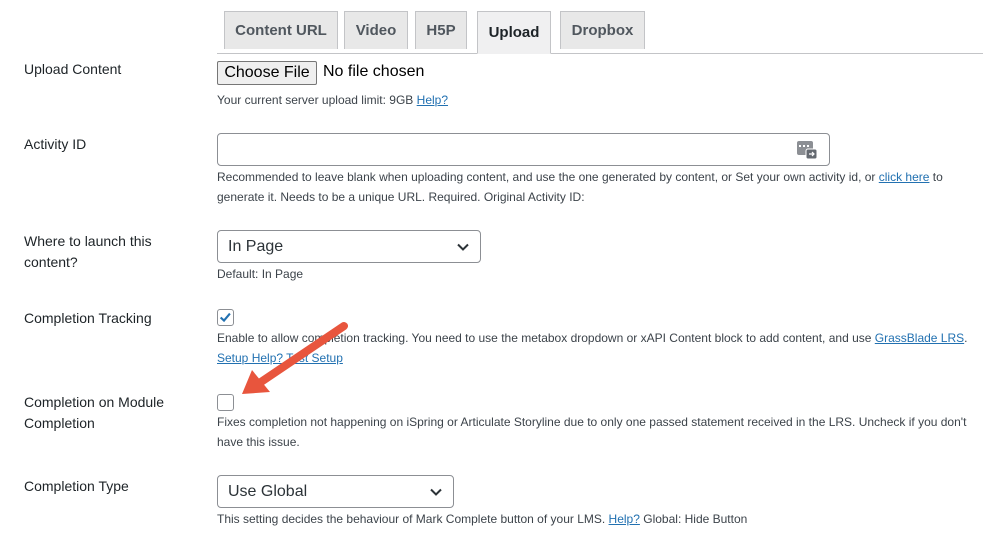 This screenshot has height=537, width=997. I want to click on generate-id-icon, so click(807, 150).